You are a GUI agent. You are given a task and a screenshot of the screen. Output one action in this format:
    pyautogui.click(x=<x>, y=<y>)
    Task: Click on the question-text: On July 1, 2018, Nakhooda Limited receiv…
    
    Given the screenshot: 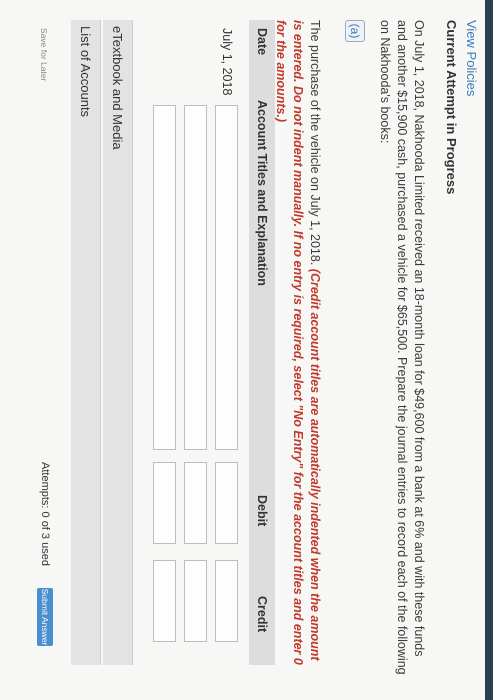 What is the action you would take?
    pyautogui.click(x=402, y=347)
    